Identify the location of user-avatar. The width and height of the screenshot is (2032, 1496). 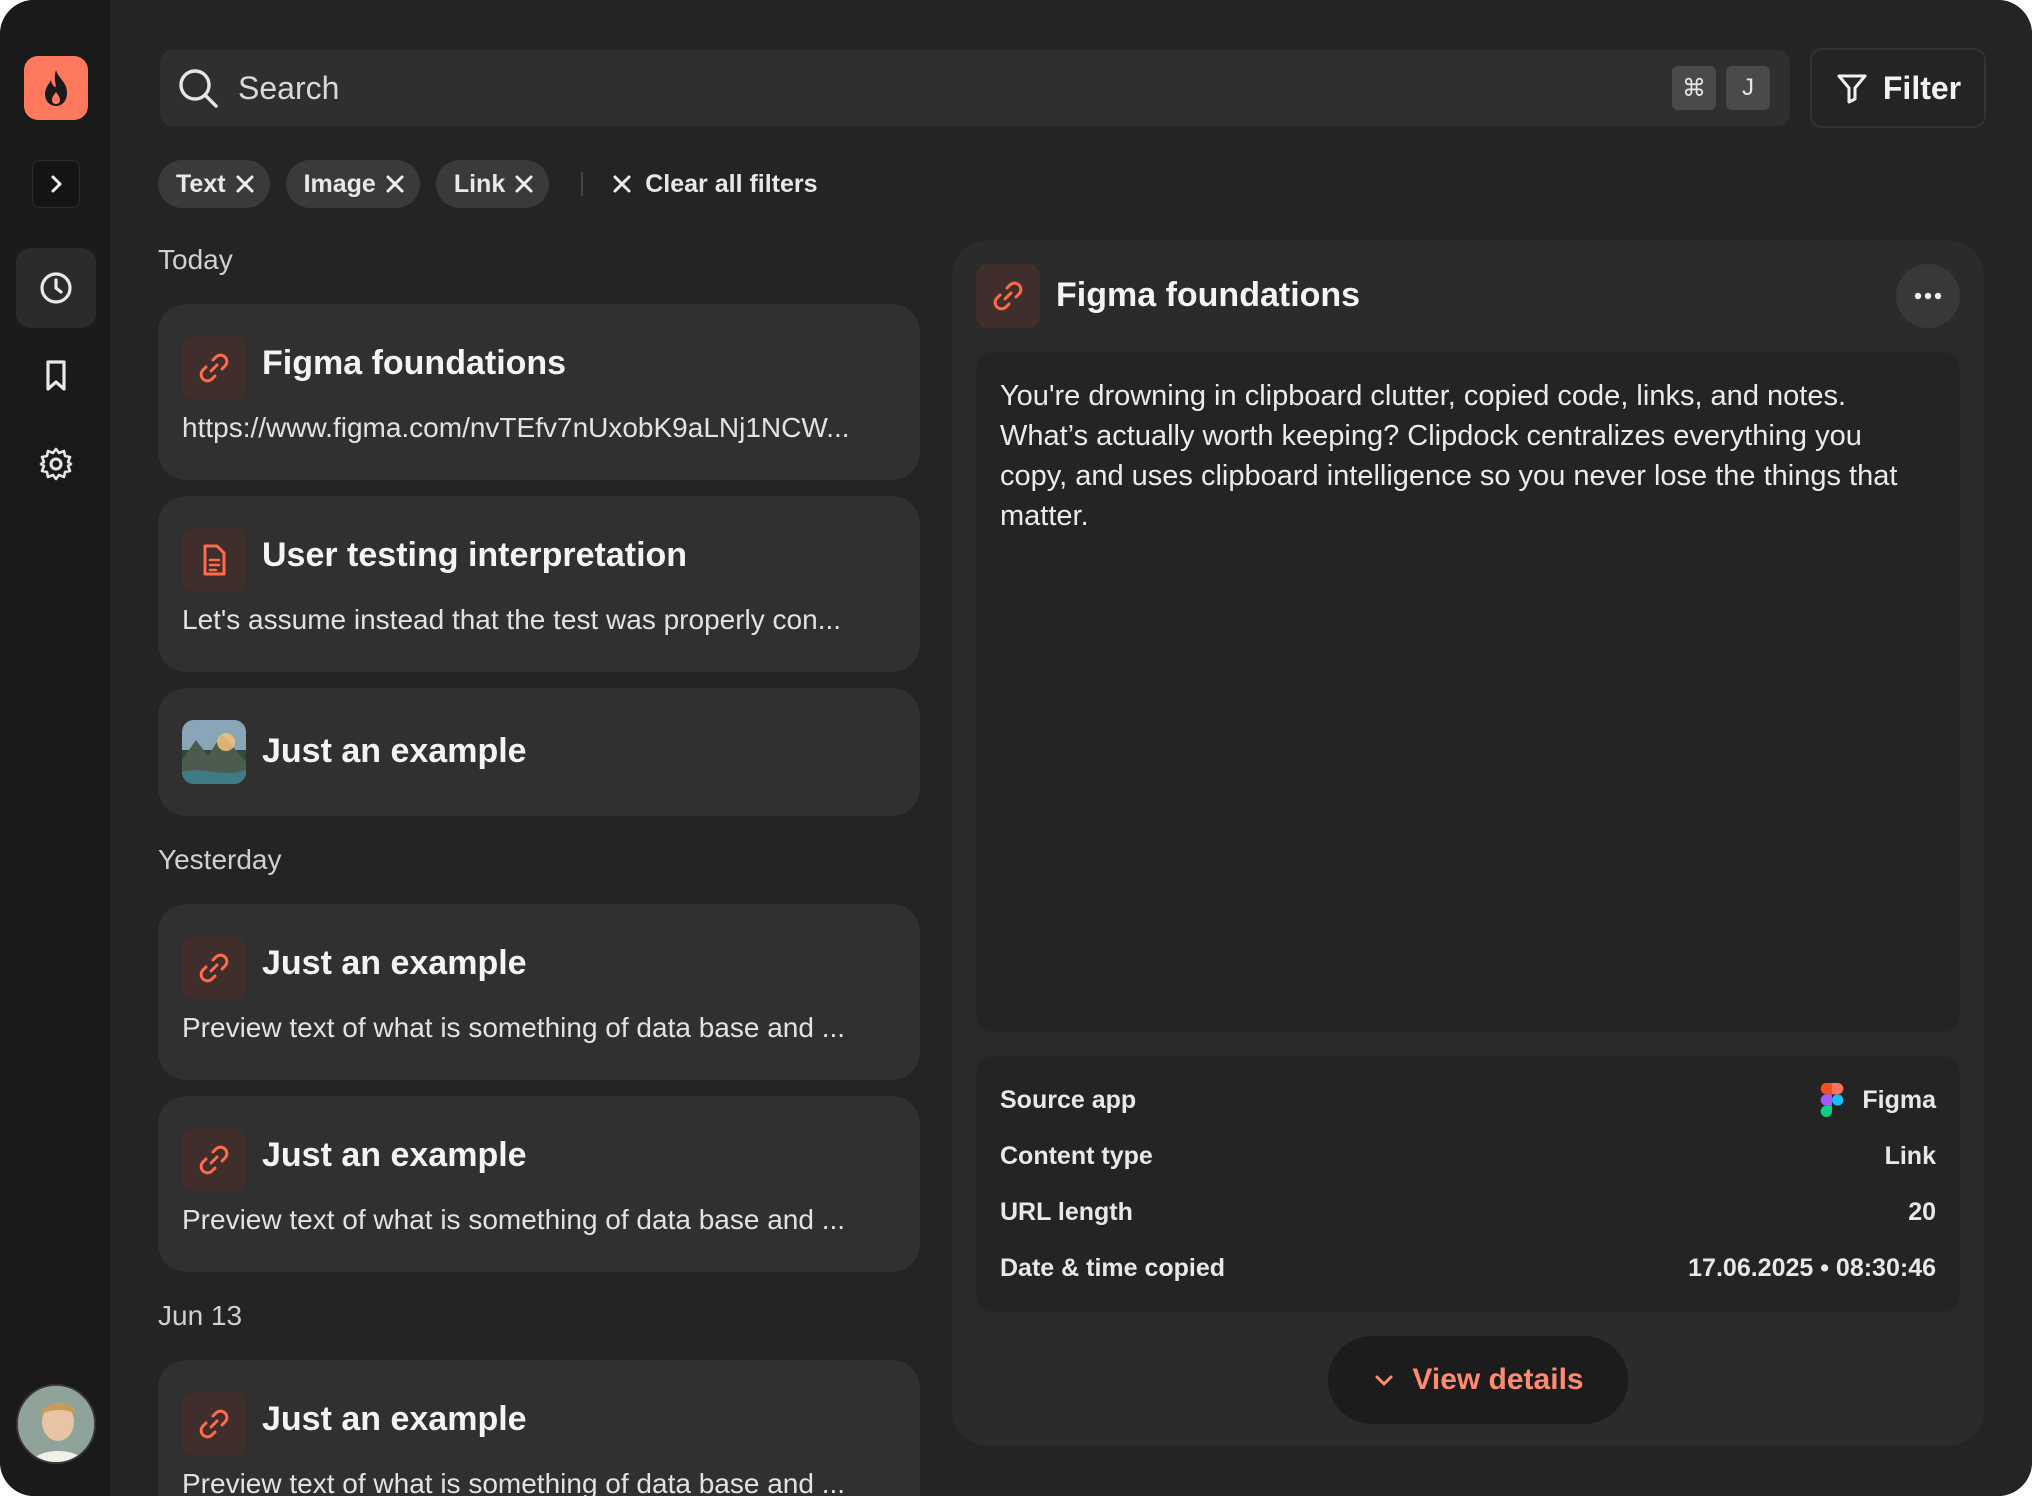
(56, 1424).